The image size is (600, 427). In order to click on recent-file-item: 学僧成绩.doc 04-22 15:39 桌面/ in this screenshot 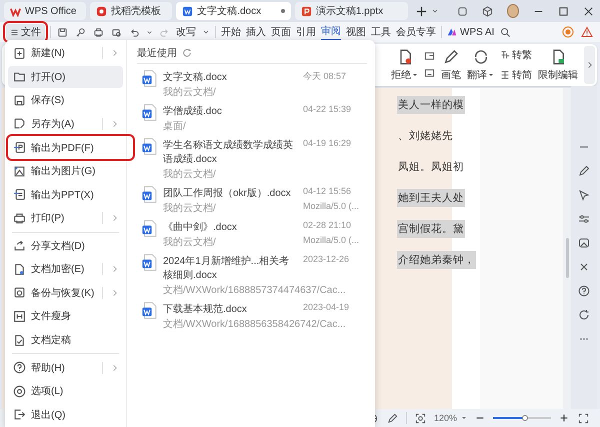, I will do `click(252, 118)`.